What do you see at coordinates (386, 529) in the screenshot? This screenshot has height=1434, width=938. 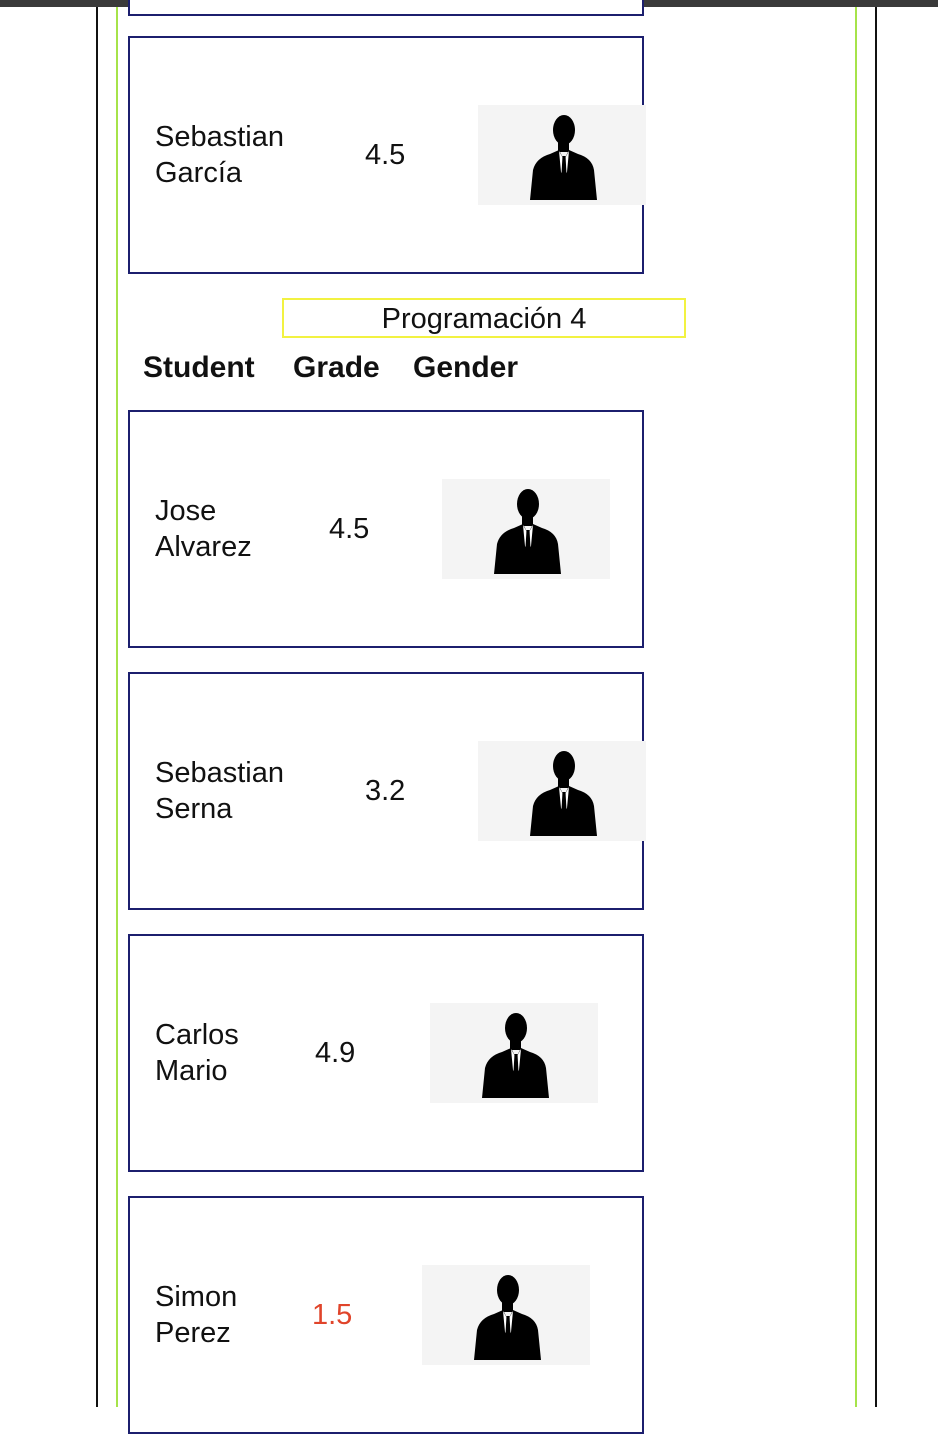 I see `student-card: Jose Alvarez 4.5` at bounding box center [386, 529].